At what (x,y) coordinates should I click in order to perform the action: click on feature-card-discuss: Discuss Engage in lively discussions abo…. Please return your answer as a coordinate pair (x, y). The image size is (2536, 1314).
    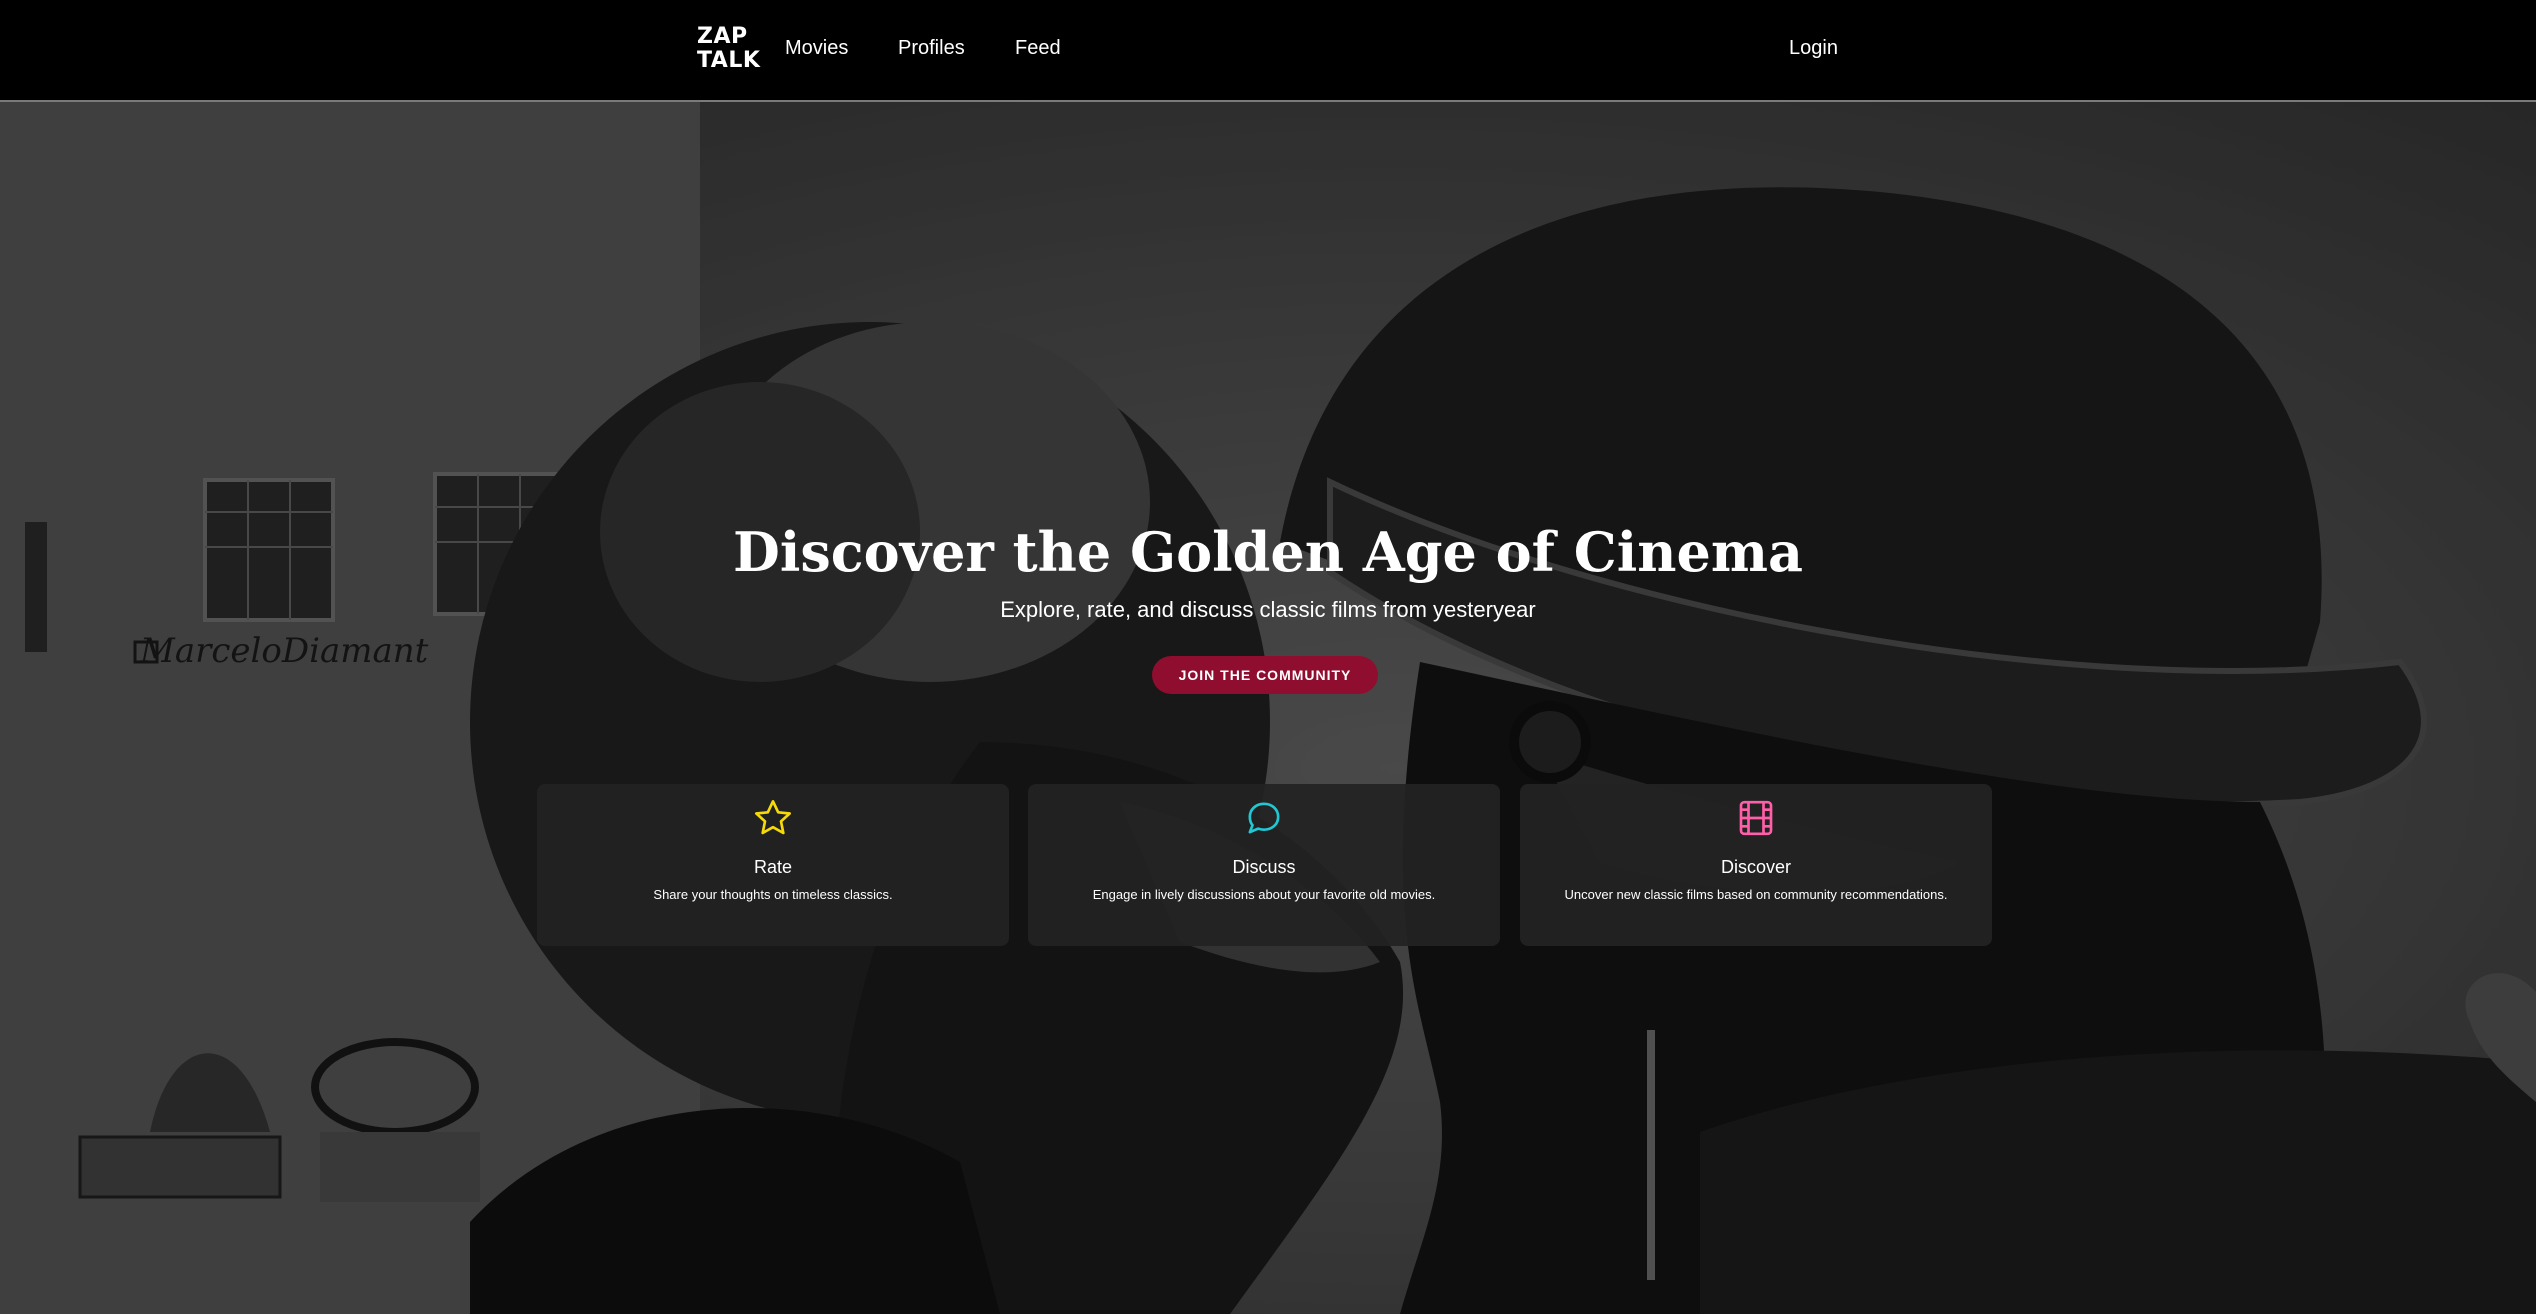
    Looking at the image, I should click on (1264, 865).